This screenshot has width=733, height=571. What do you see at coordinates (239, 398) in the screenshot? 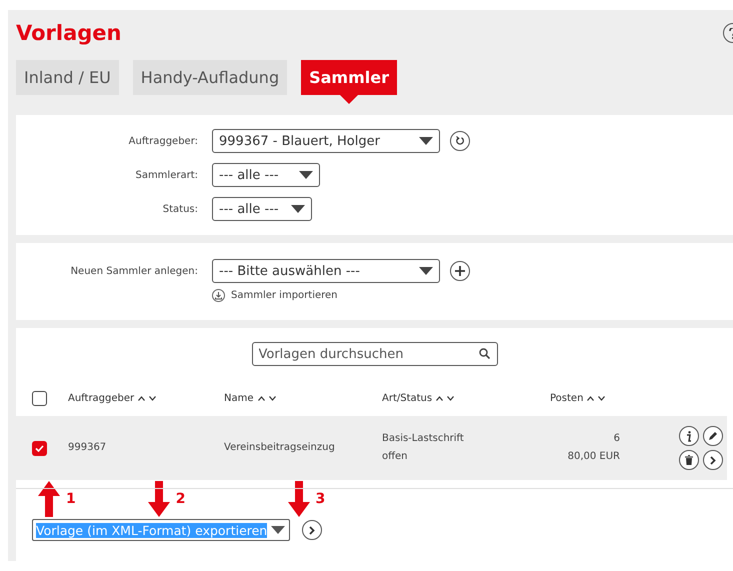
I see `column-header: Name` at bounding box center [239, 398].